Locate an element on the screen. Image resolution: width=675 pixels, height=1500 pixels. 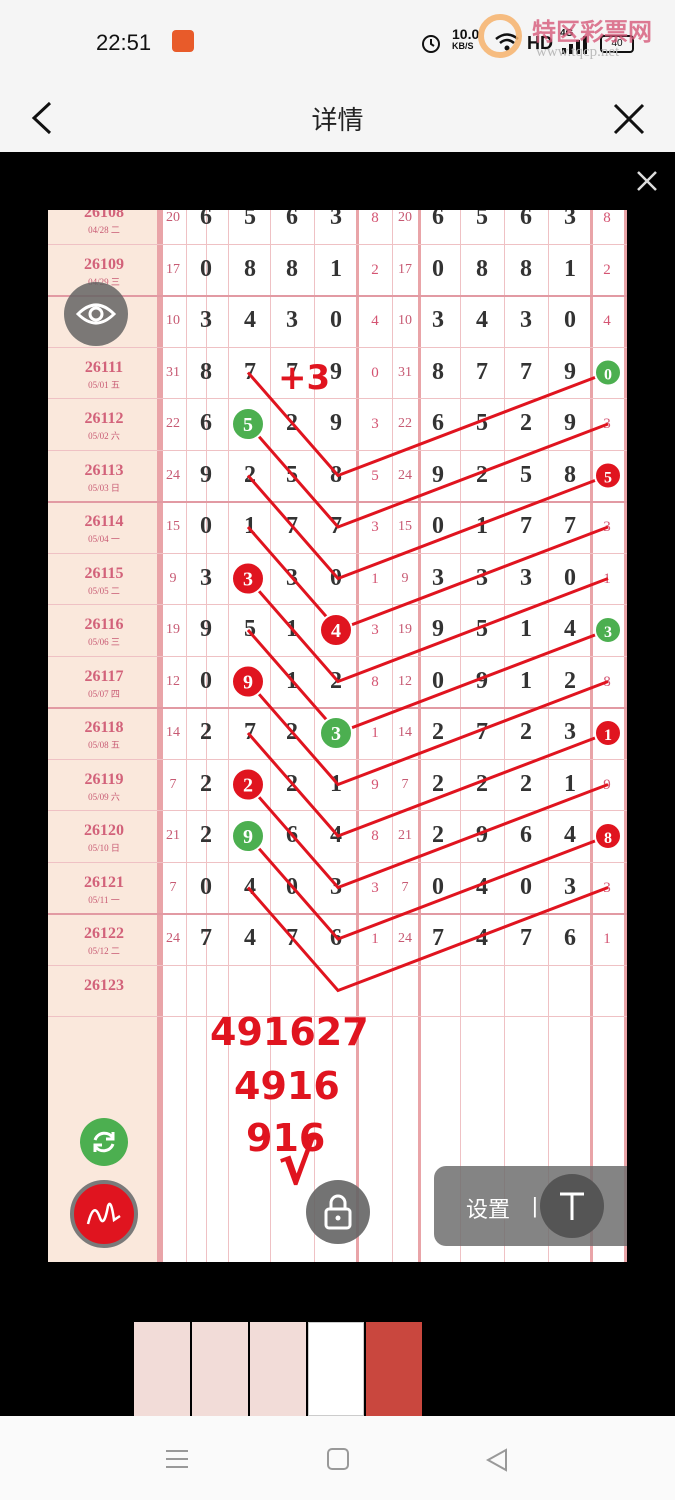
viewer-close-icon is located at coordinates (647, 181).